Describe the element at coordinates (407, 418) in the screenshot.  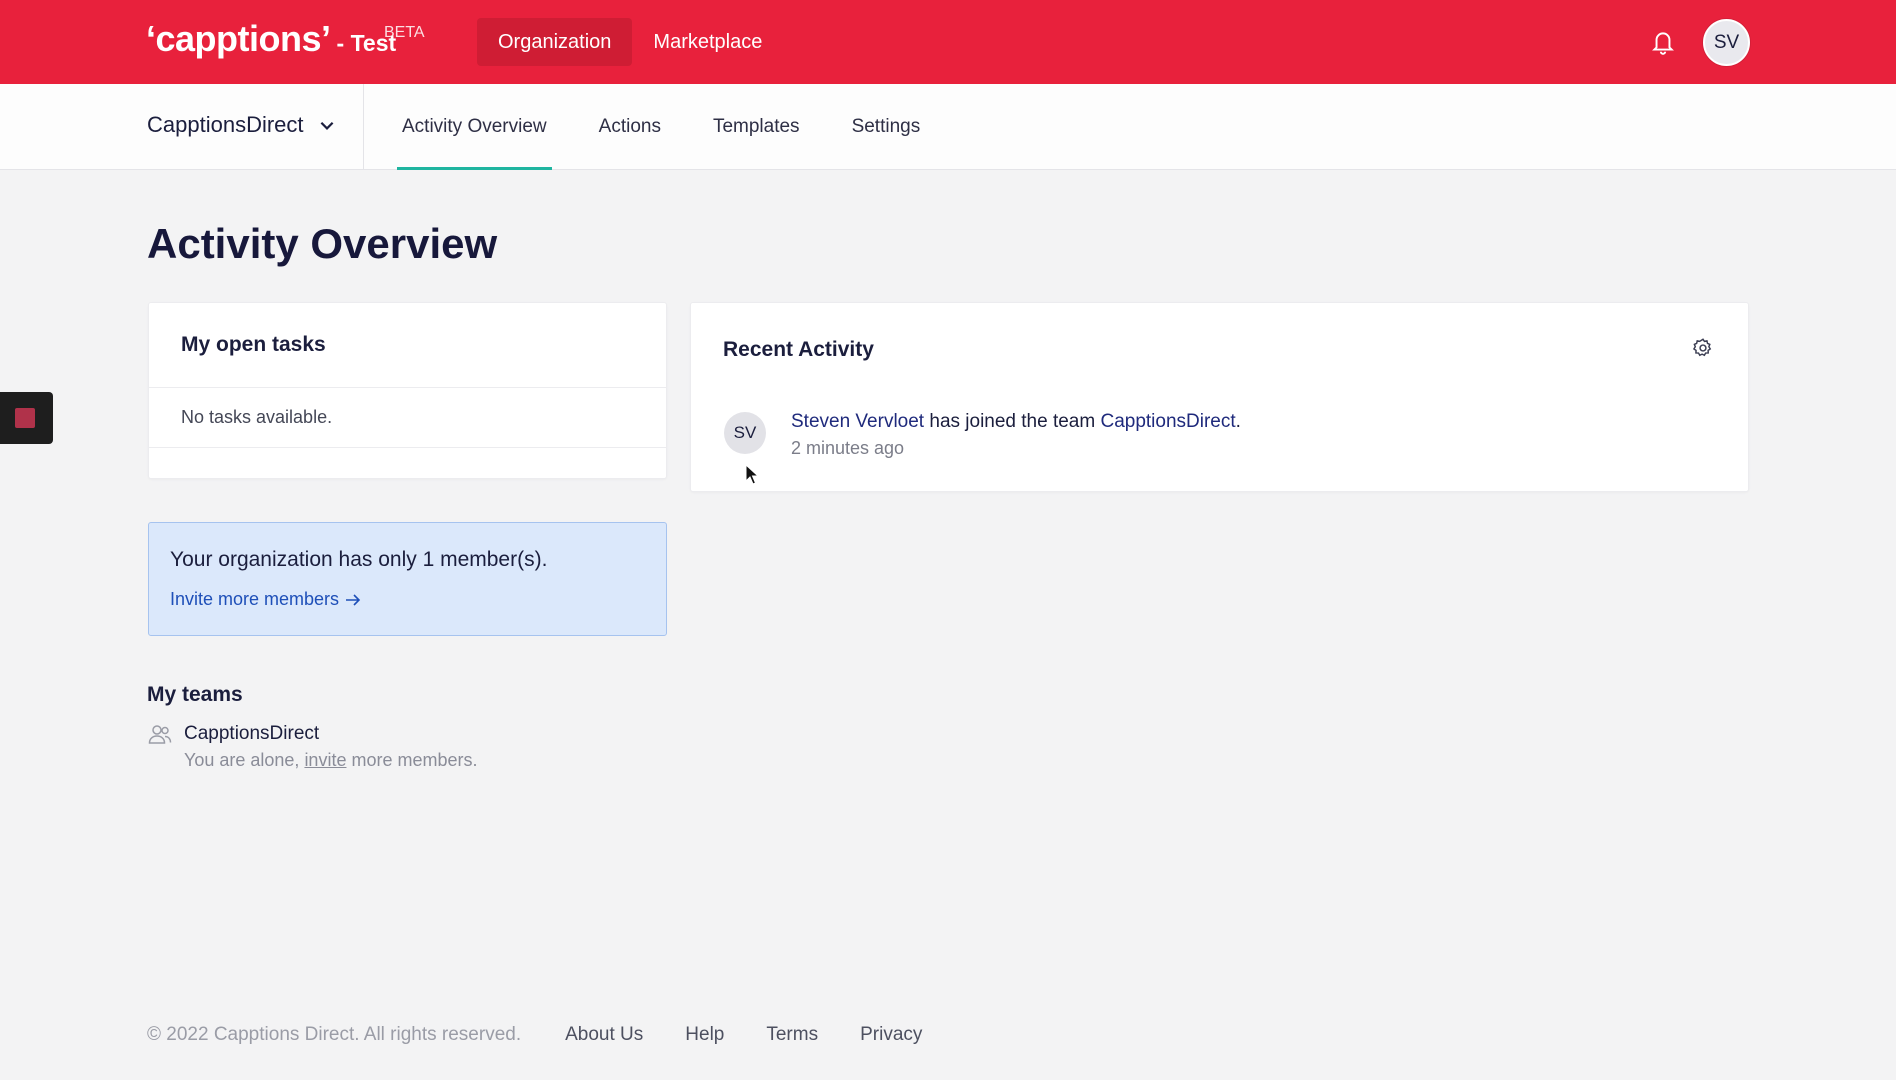
I see `open-tasks-empty: No tasks available.` at that location.